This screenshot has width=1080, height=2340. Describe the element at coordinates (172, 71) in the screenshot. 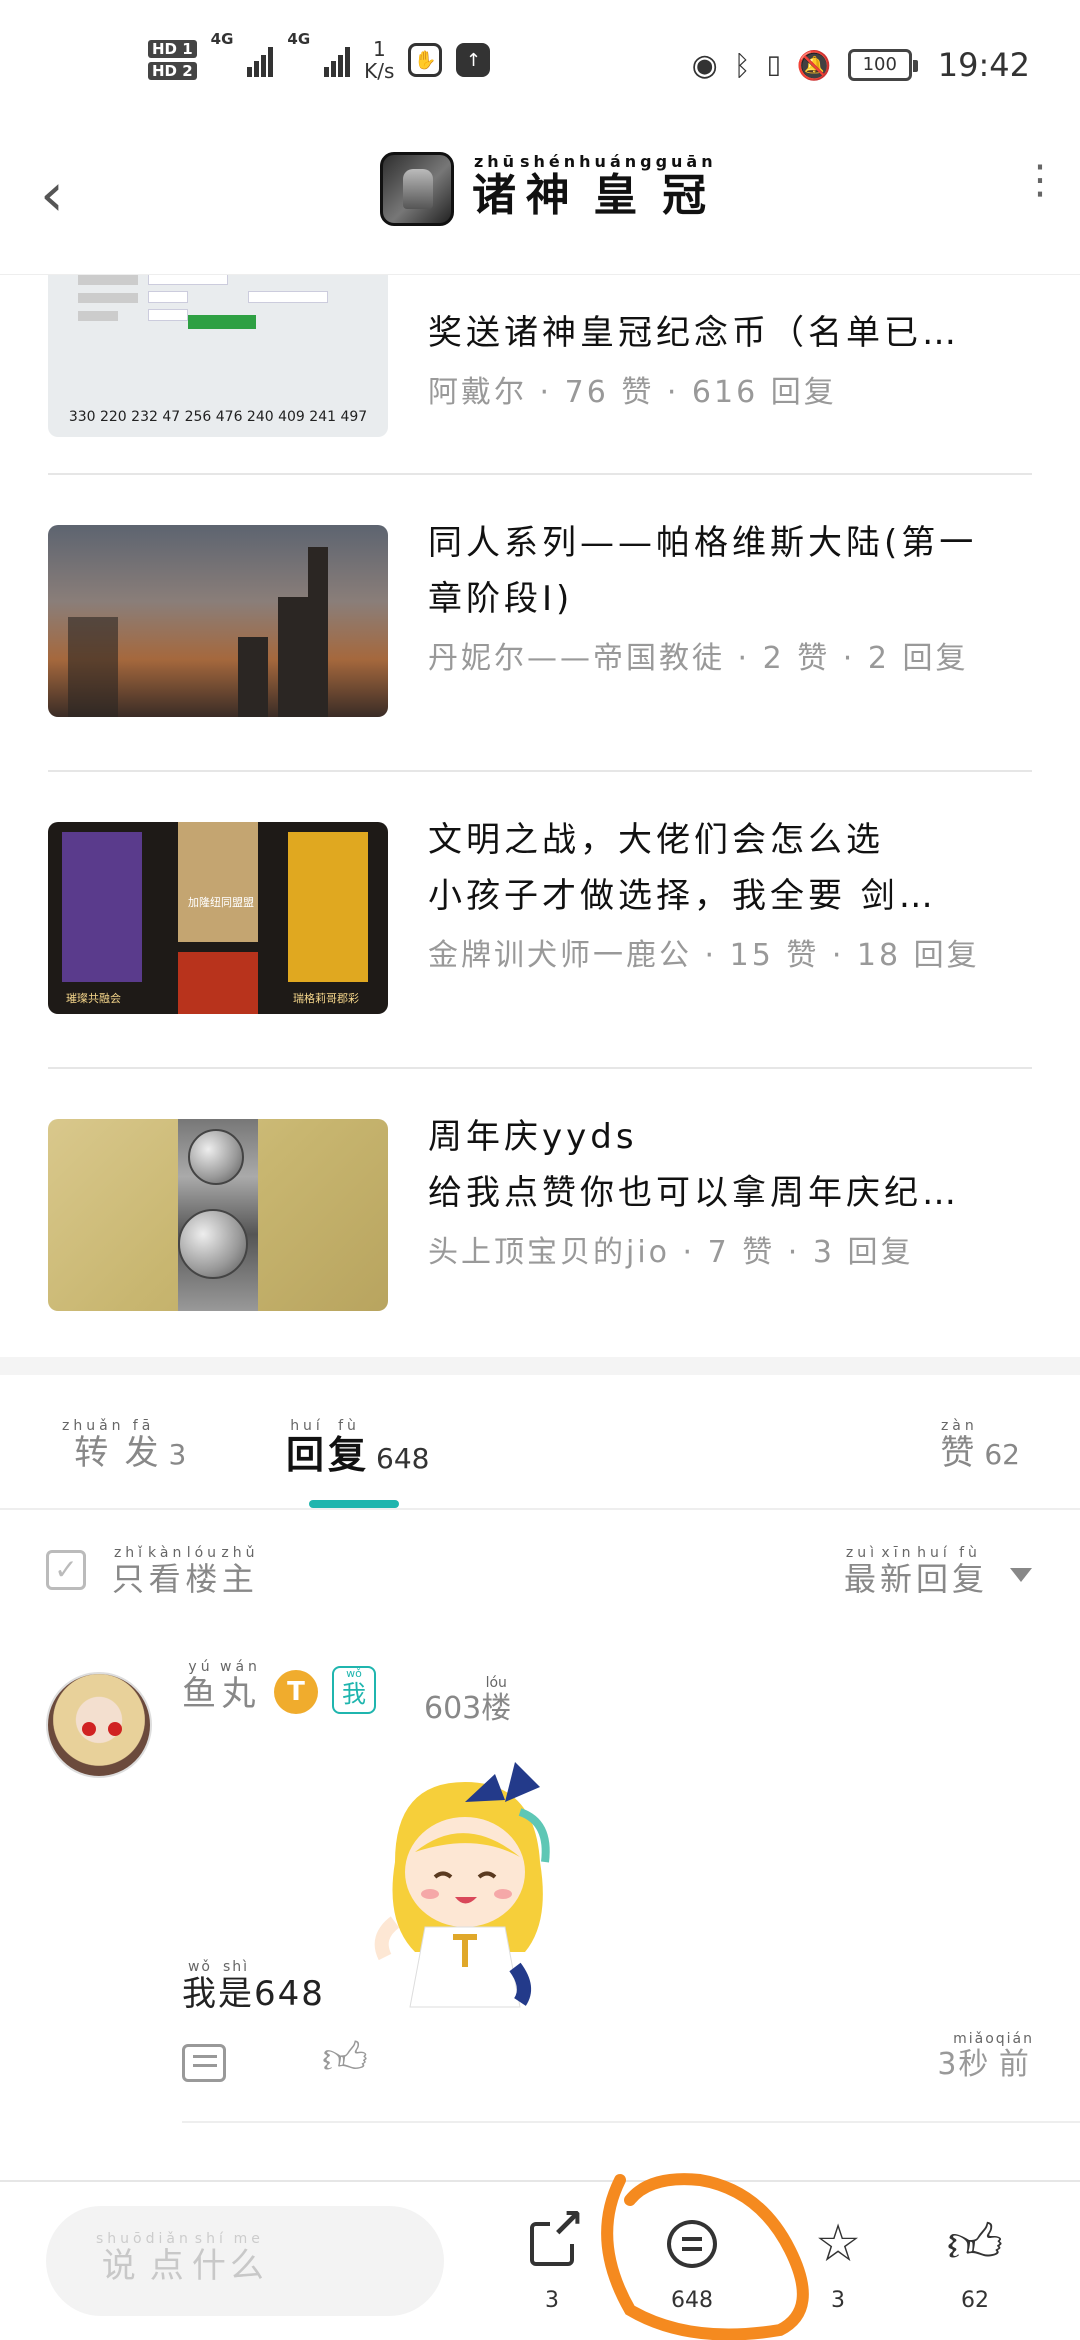

I see `hd2-icon: HD 2` at that location.